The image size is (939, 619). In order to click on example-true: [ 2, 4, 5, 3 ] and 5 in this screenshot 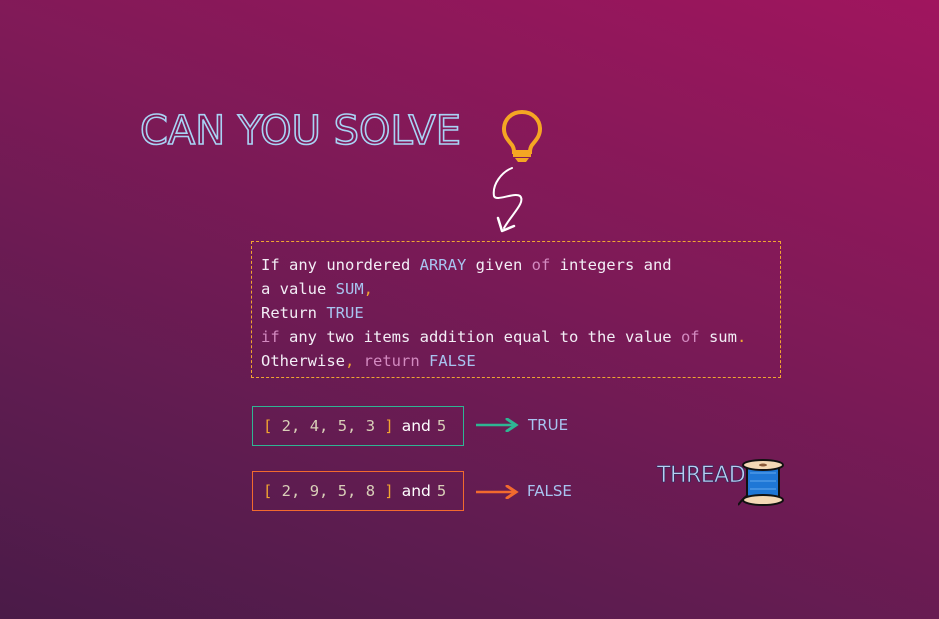, I will do `click(358, 426)`.